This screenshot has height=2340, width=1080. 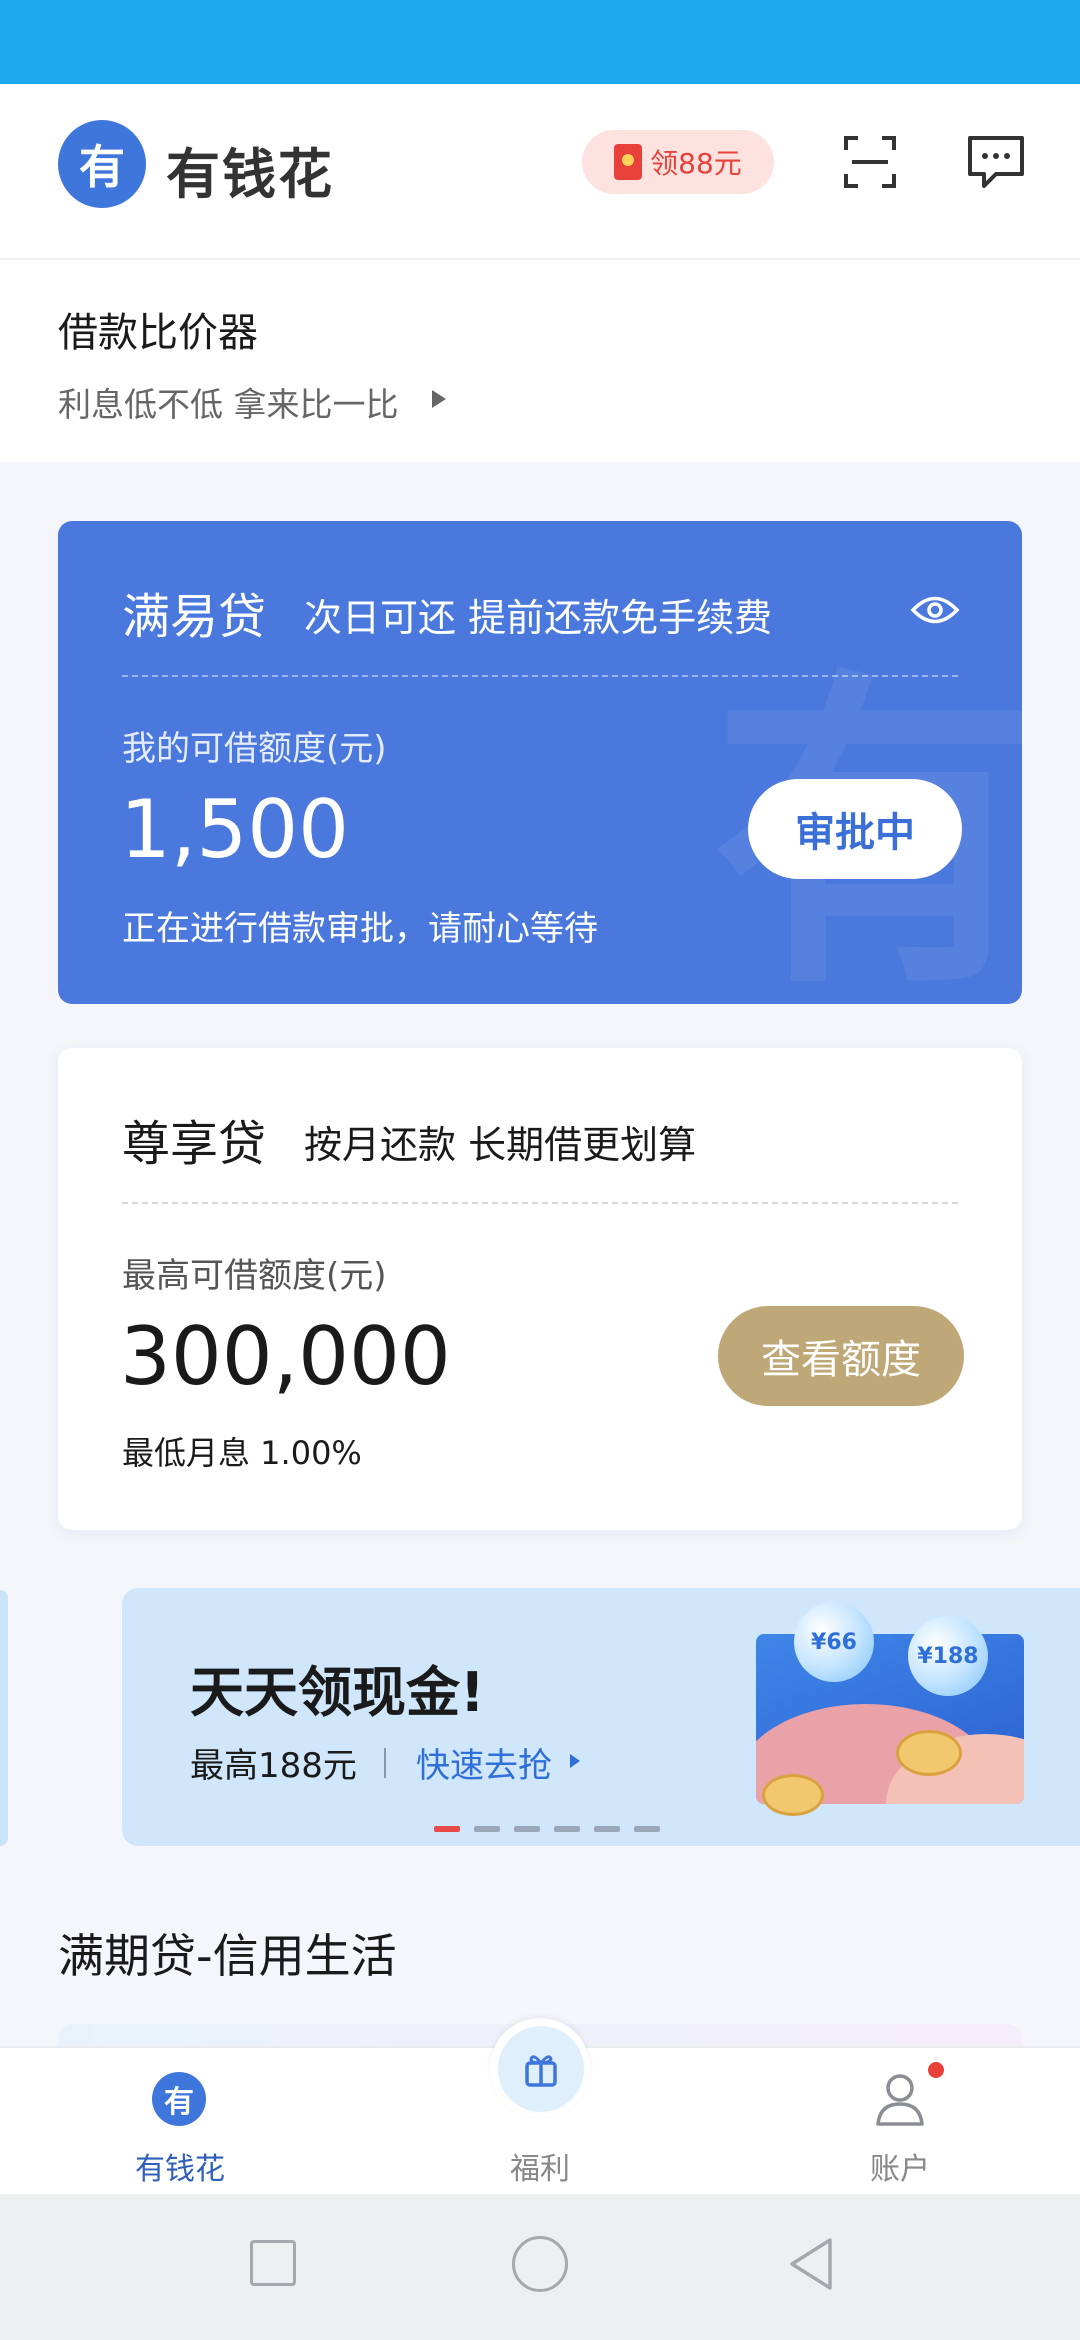 I want to click on interest-note: 最低月息 1.00%, so click(x=242, y=1453).